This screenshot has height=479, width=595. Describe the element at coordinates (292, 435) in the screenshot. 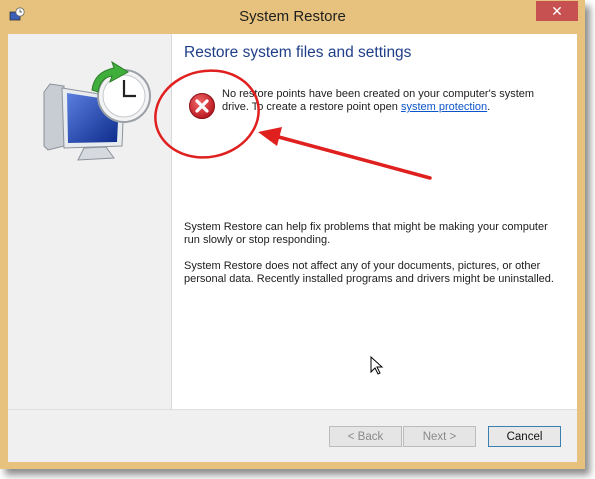

I see `button-bar: < Back Next > Cancel` at that location.